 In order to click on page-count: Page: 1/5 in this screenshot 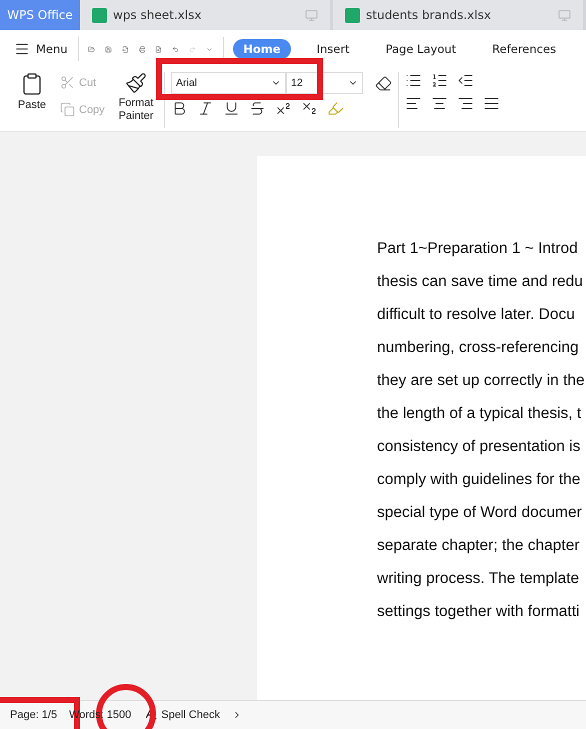, I will do `click(34, 715)`.